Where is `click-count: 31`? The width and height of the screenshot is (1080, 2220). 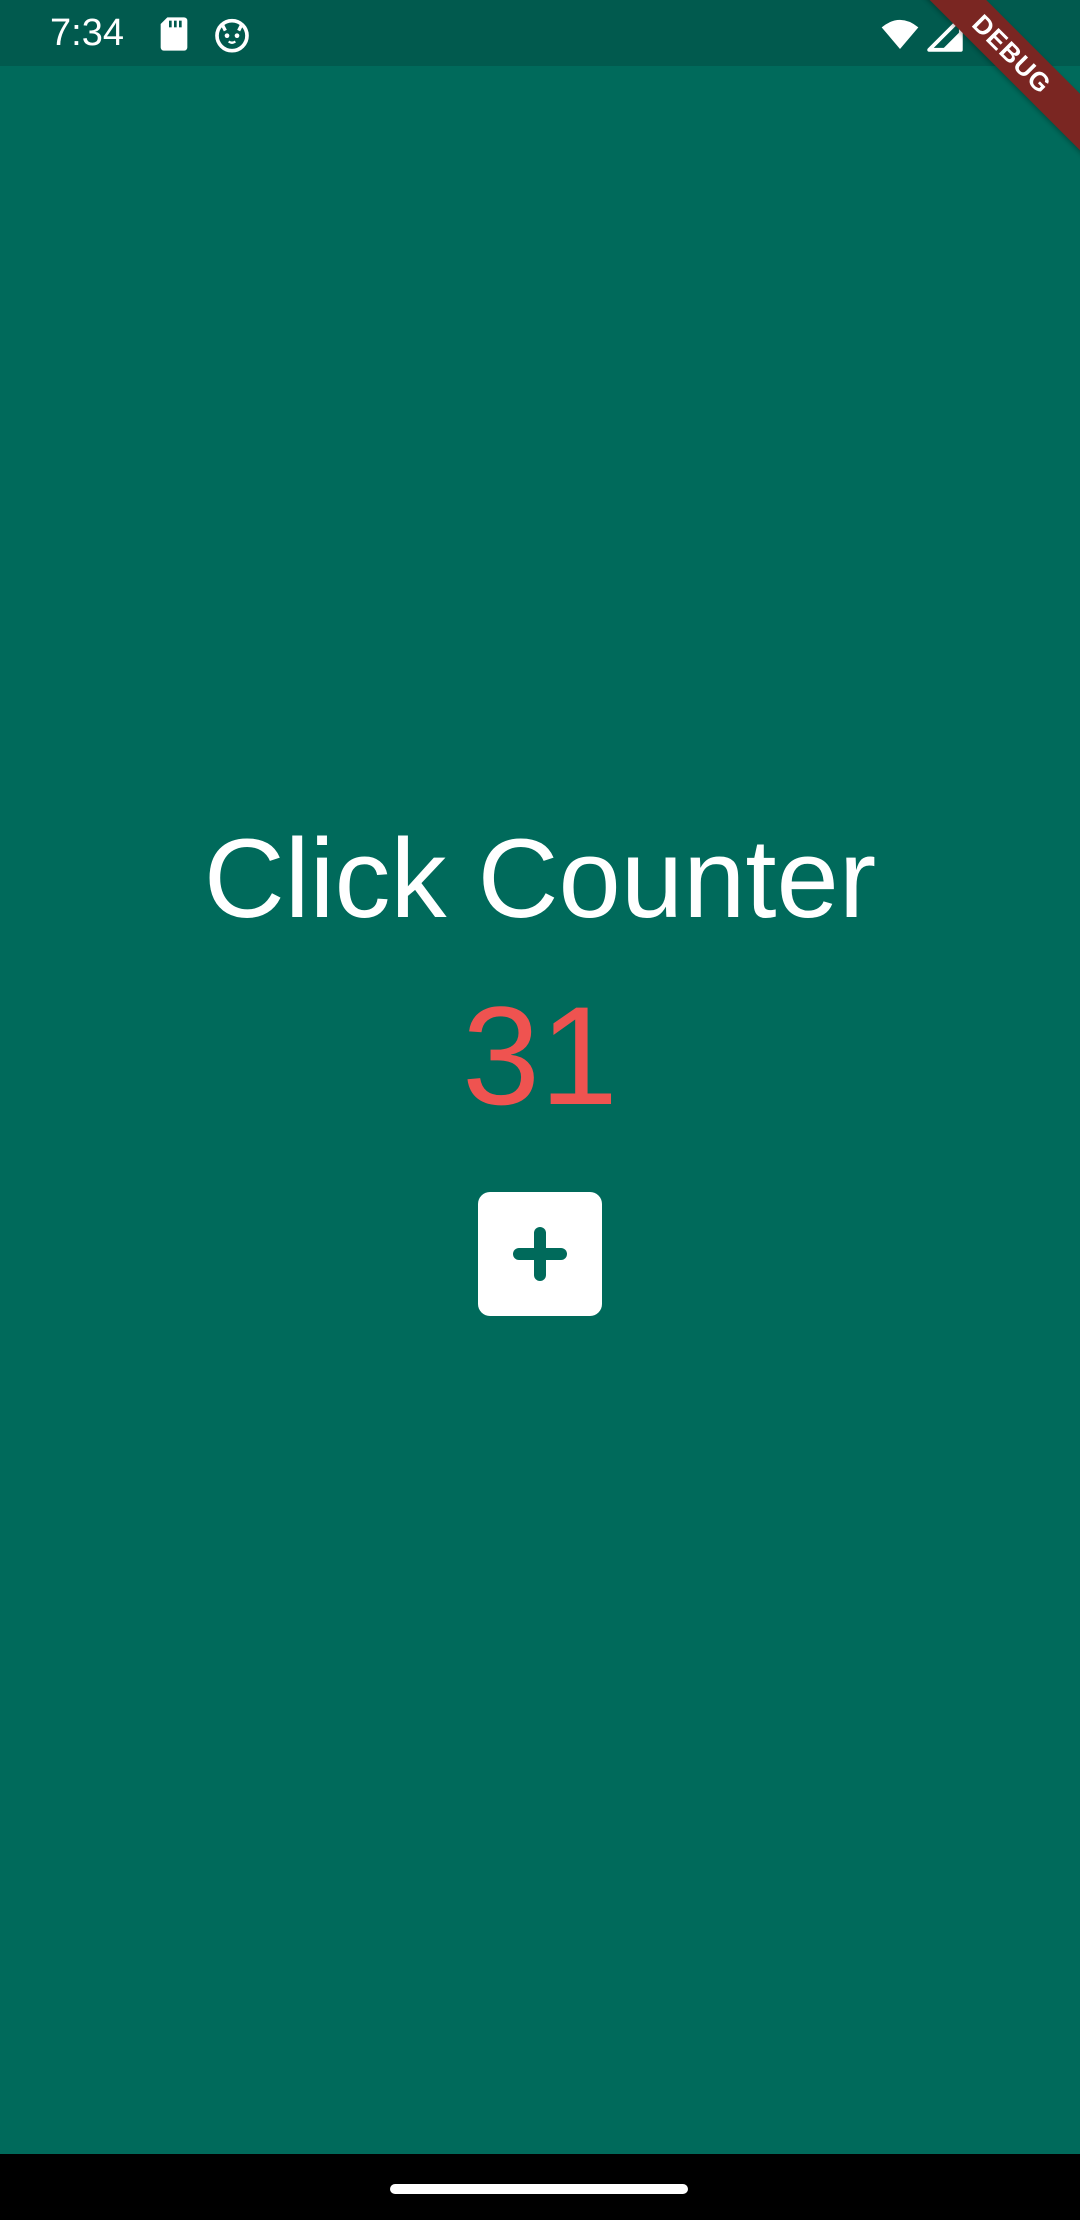
click-count: 31 is located at coordinates (540, 1055).